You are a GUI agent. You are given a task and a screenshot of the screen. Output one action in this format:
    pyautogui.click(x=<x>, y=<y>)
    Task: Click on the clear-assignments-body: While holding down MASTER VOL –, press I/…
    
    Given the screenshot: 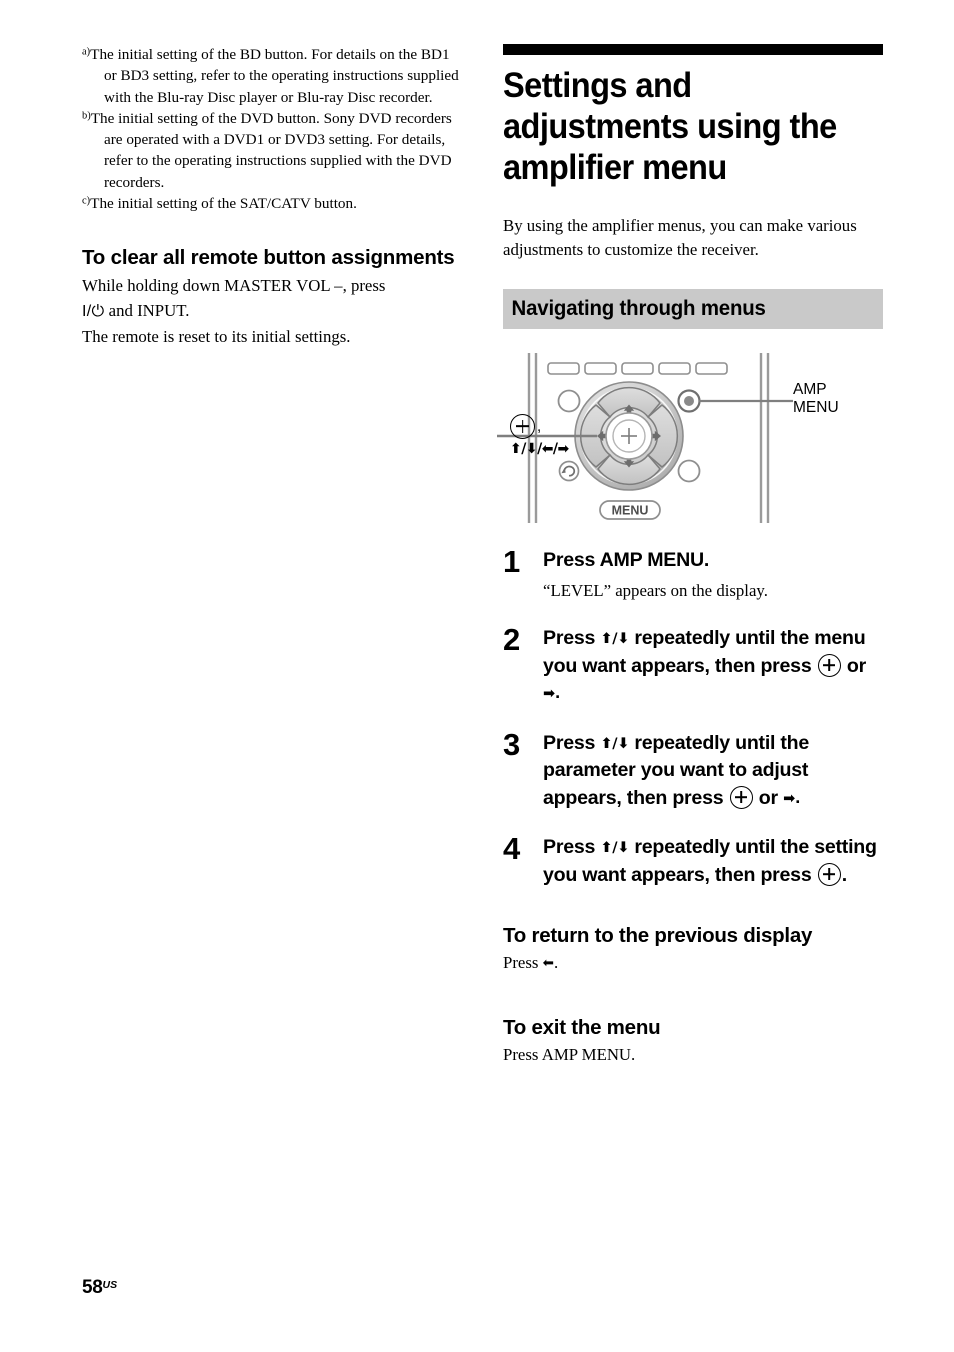 What is the action you would take?
    pyautogui.click(x=273, y=311)
    